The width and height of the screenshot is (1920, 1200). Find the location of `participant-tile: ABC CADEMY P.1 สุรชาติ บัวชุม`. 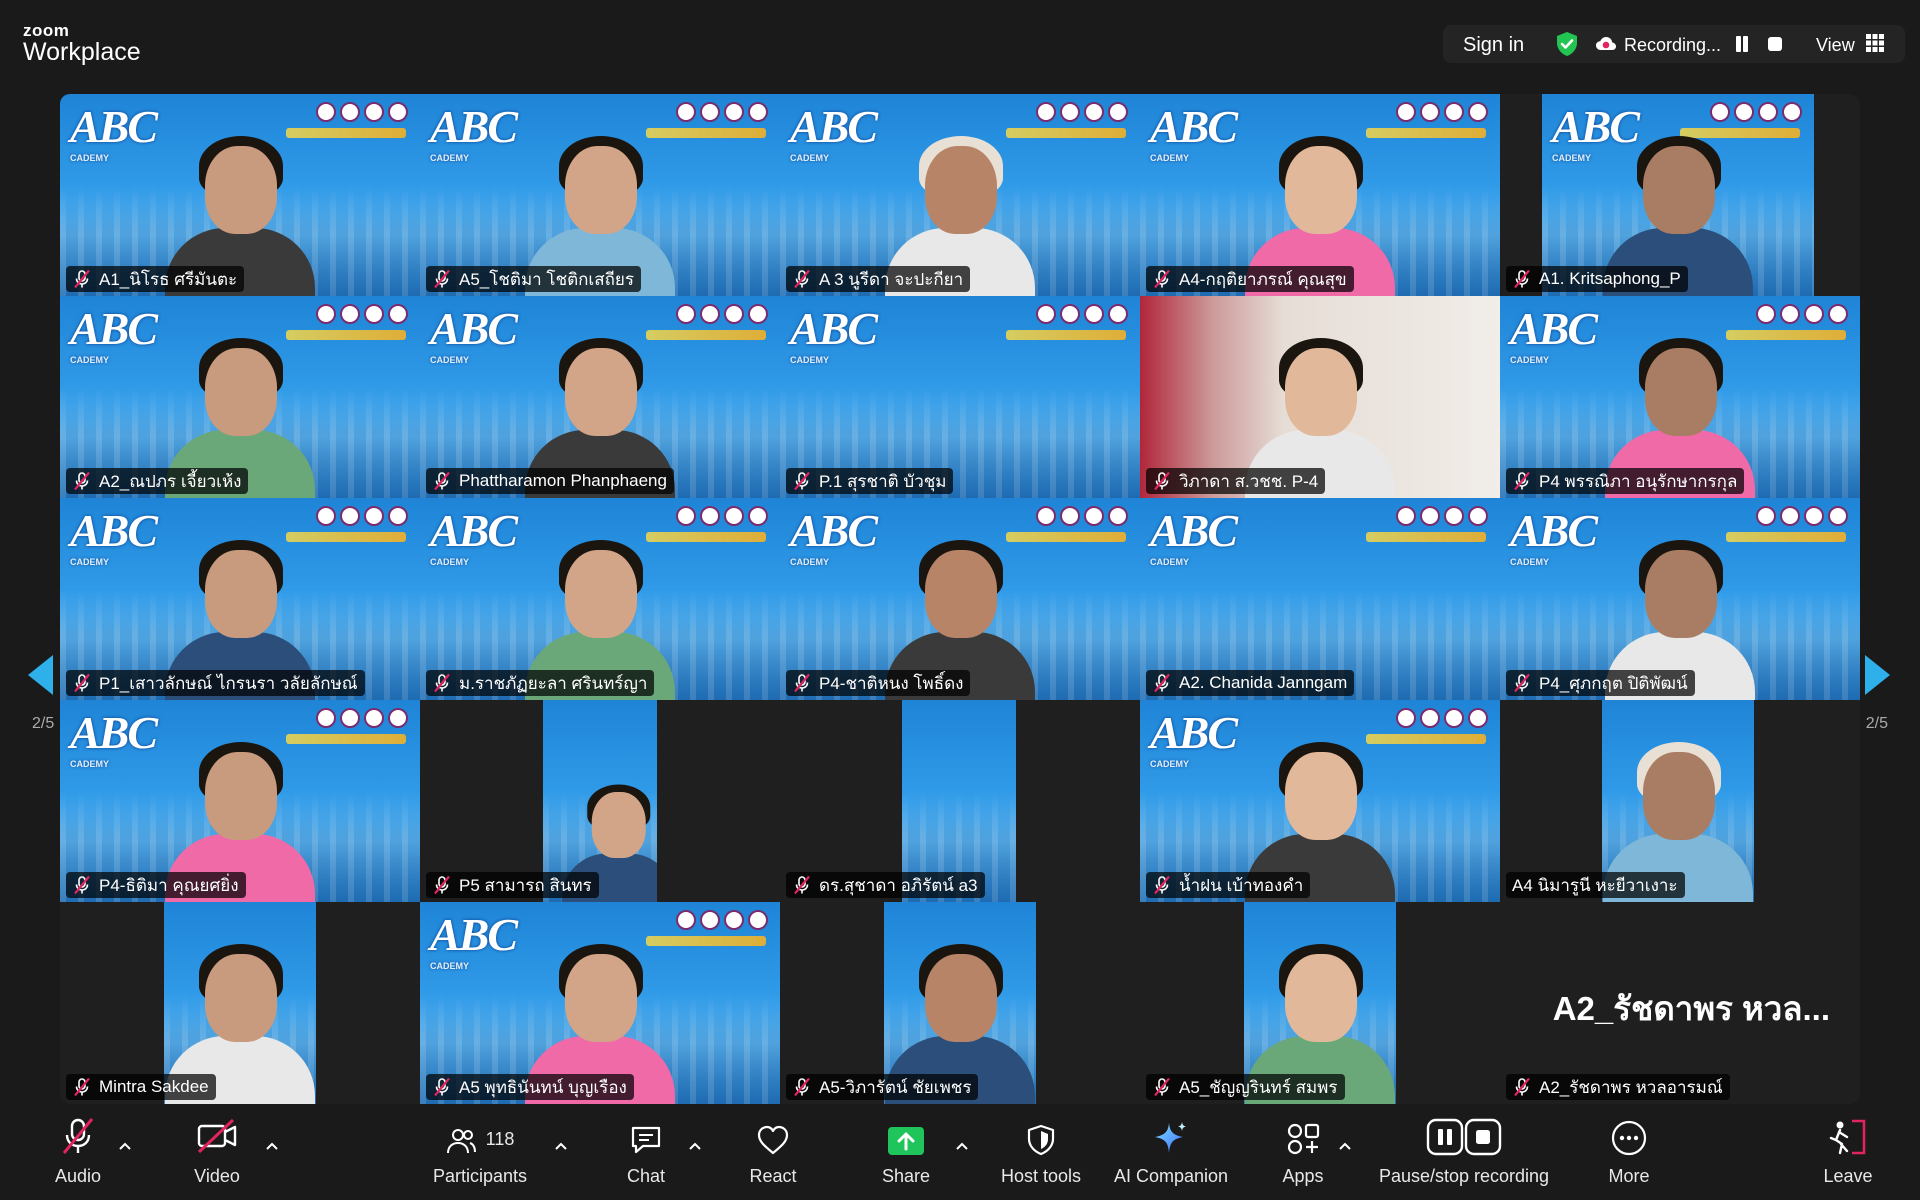

participant-tile: ABC CADEMY P.1 สุรชาติ บัวชุม is located at coordinates (960, 397).